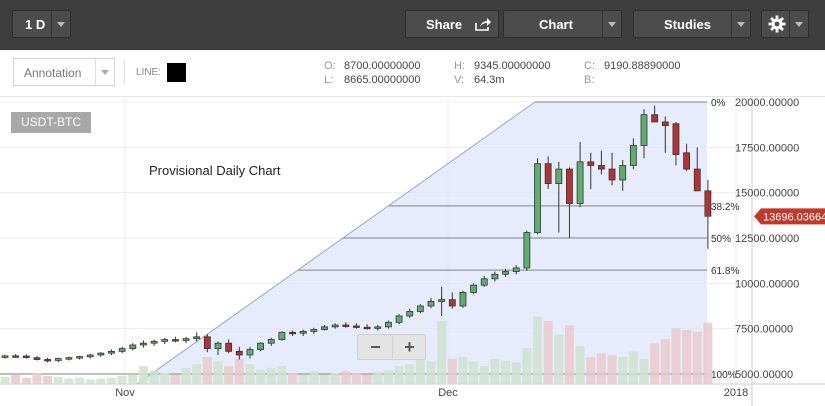  Describe the element at coordinates (124, 72) in the screenshot. I see `divider` at that location.